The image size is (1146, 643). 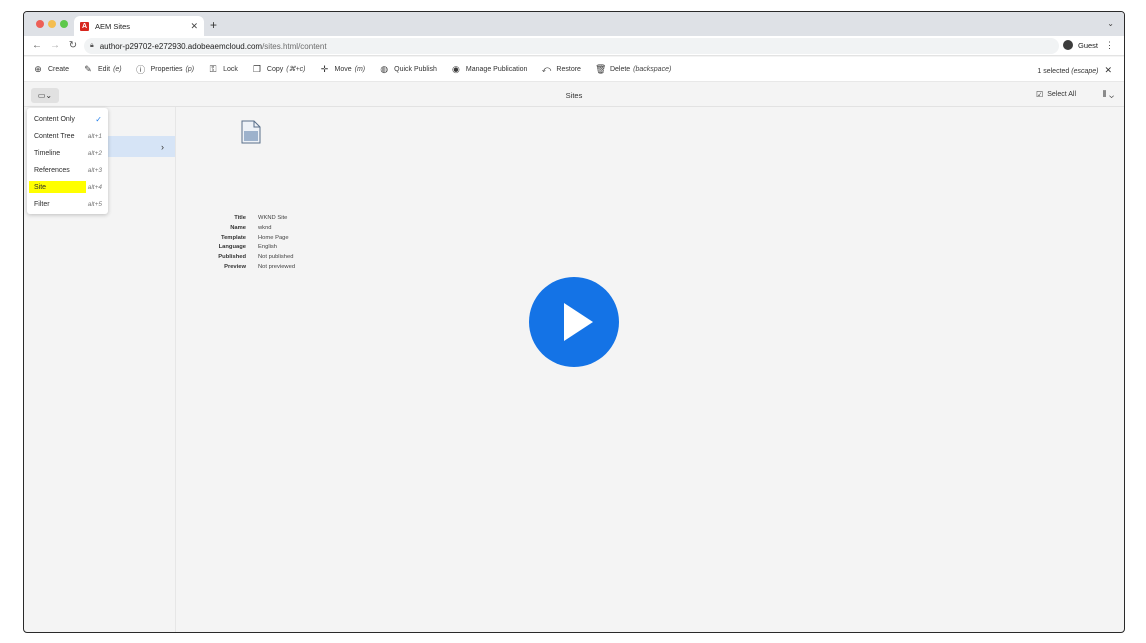 I want to click on checkmark-icon: ✓, so click(x=98, y=119).